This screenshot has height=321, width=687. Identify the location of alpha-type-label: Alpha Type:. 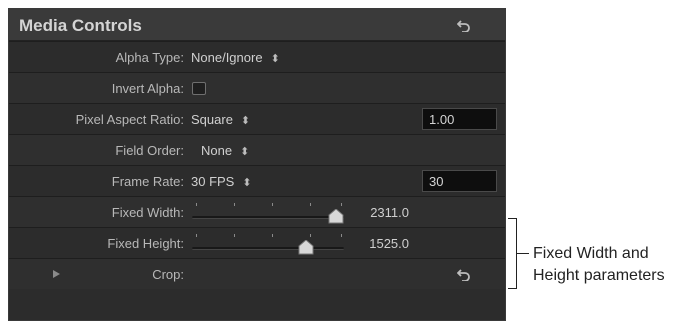
(149, 57).